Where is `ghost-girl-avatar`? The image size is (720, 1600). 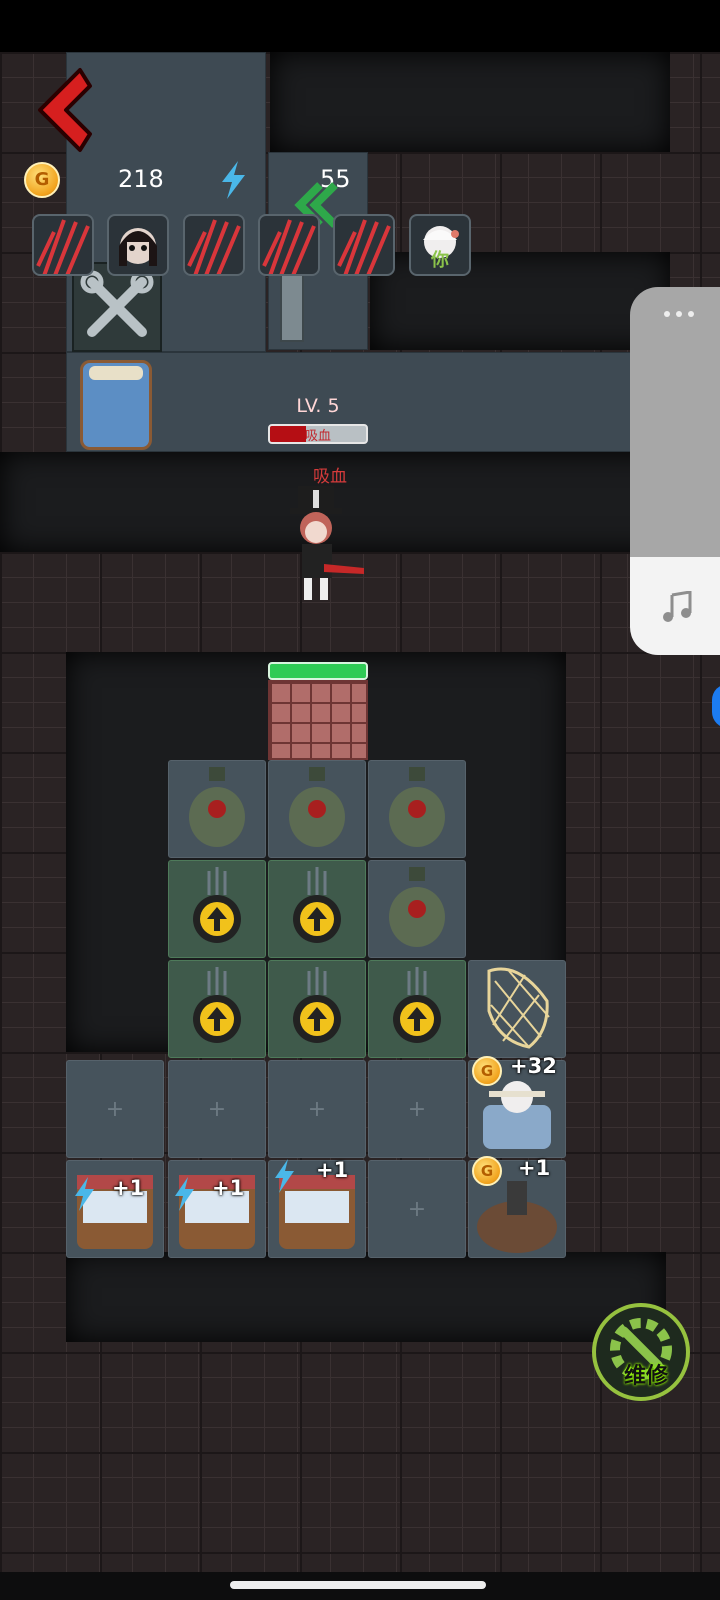 ghost-girl-avatar is located at coordinates (138, 245).